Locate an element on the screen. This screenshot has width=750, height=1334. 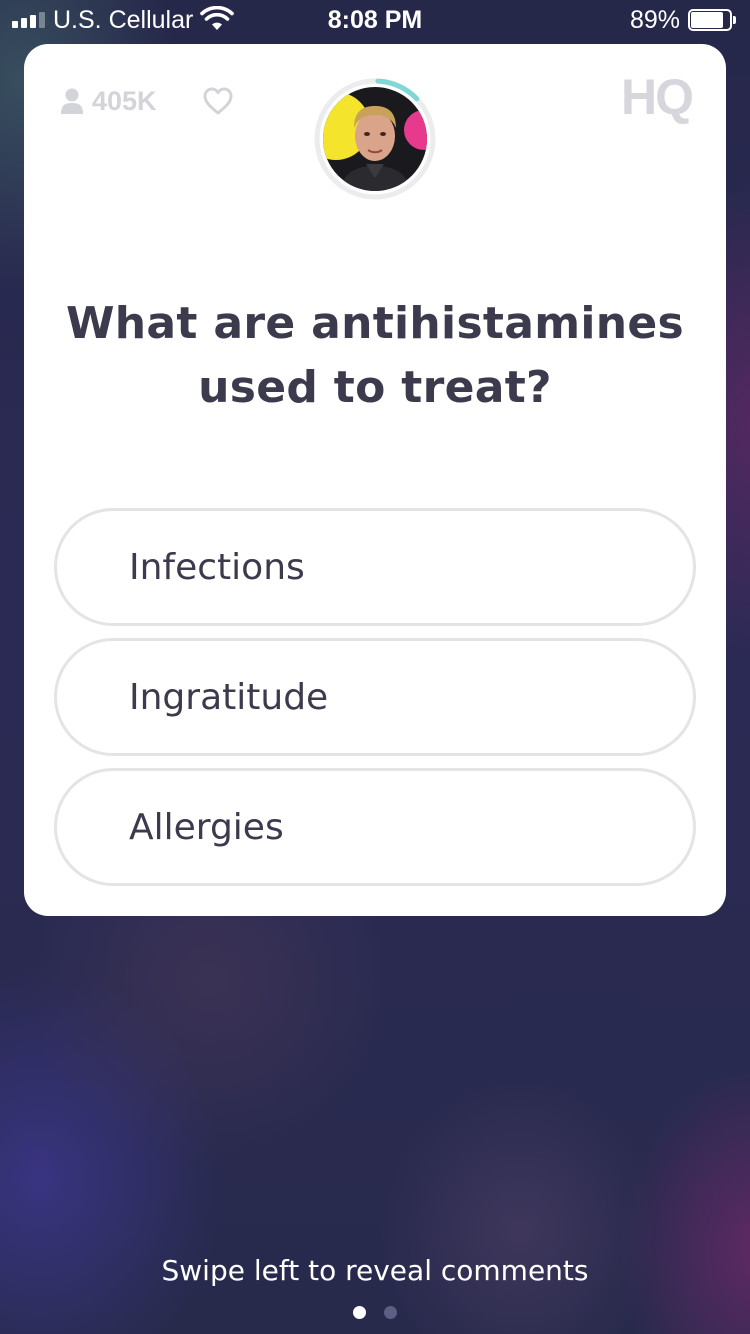
answer-label: Allergies is located at coordinates (206, 827).